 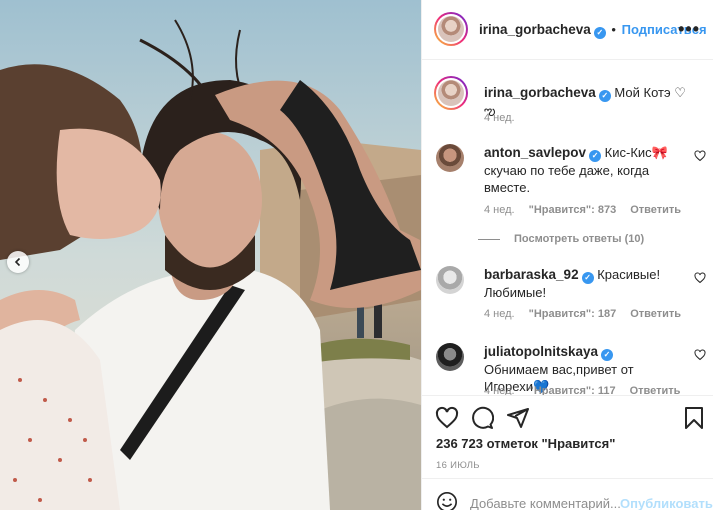 I want to click on caption-avatar, so click(x=451, y=93).